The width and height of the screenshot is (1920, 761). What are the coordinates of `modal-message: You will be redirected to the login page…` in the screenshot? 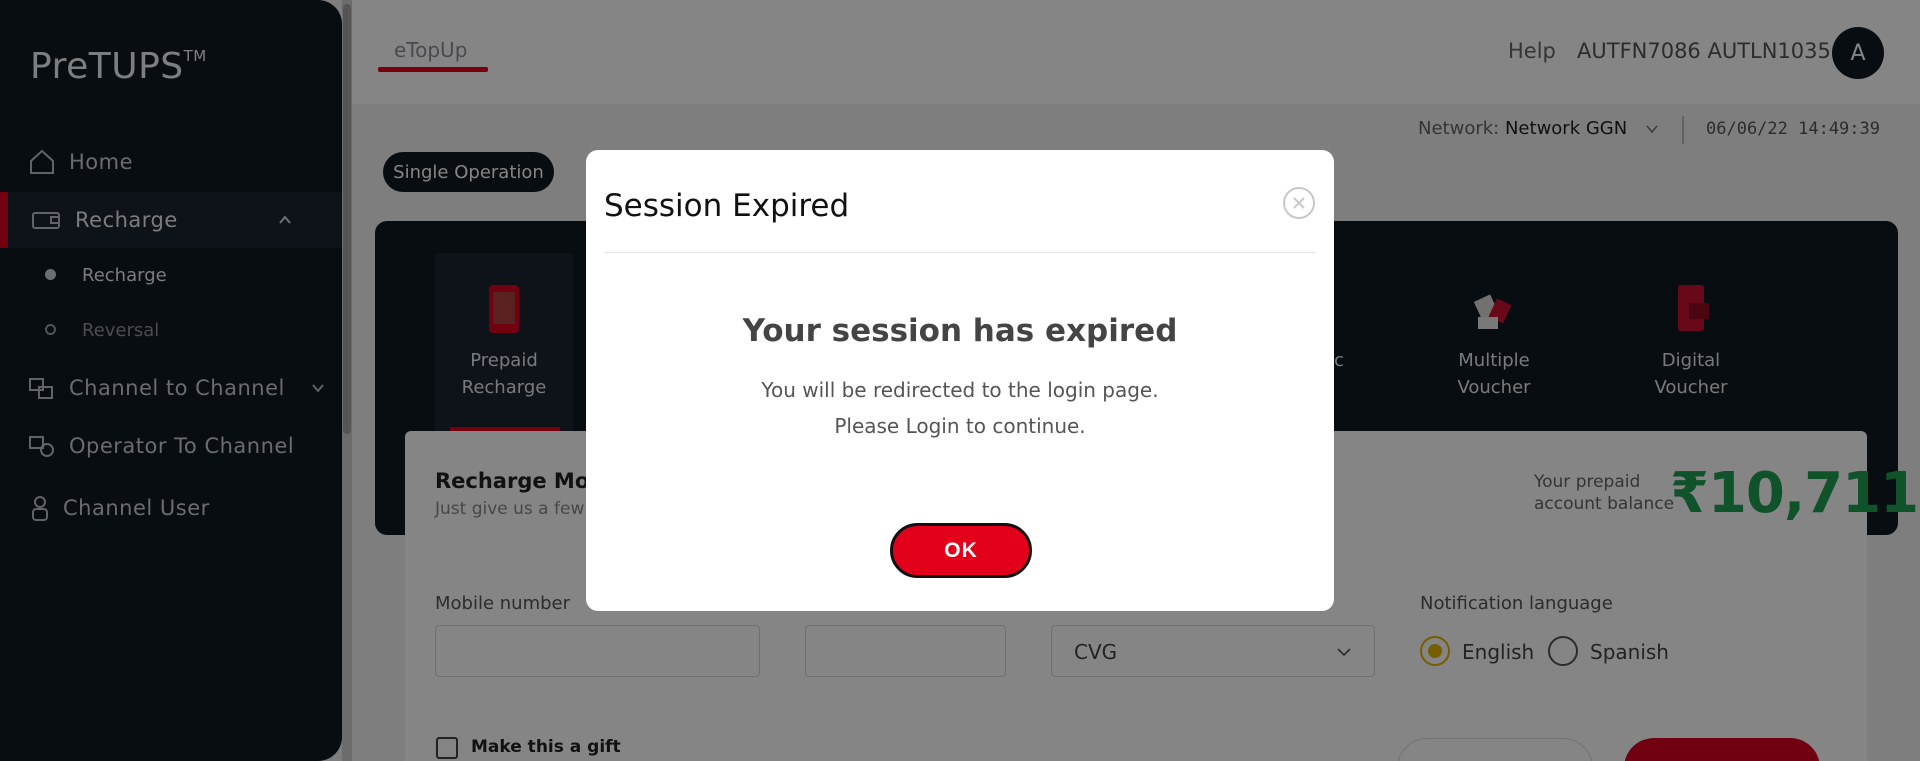 It's located at (960, 390).